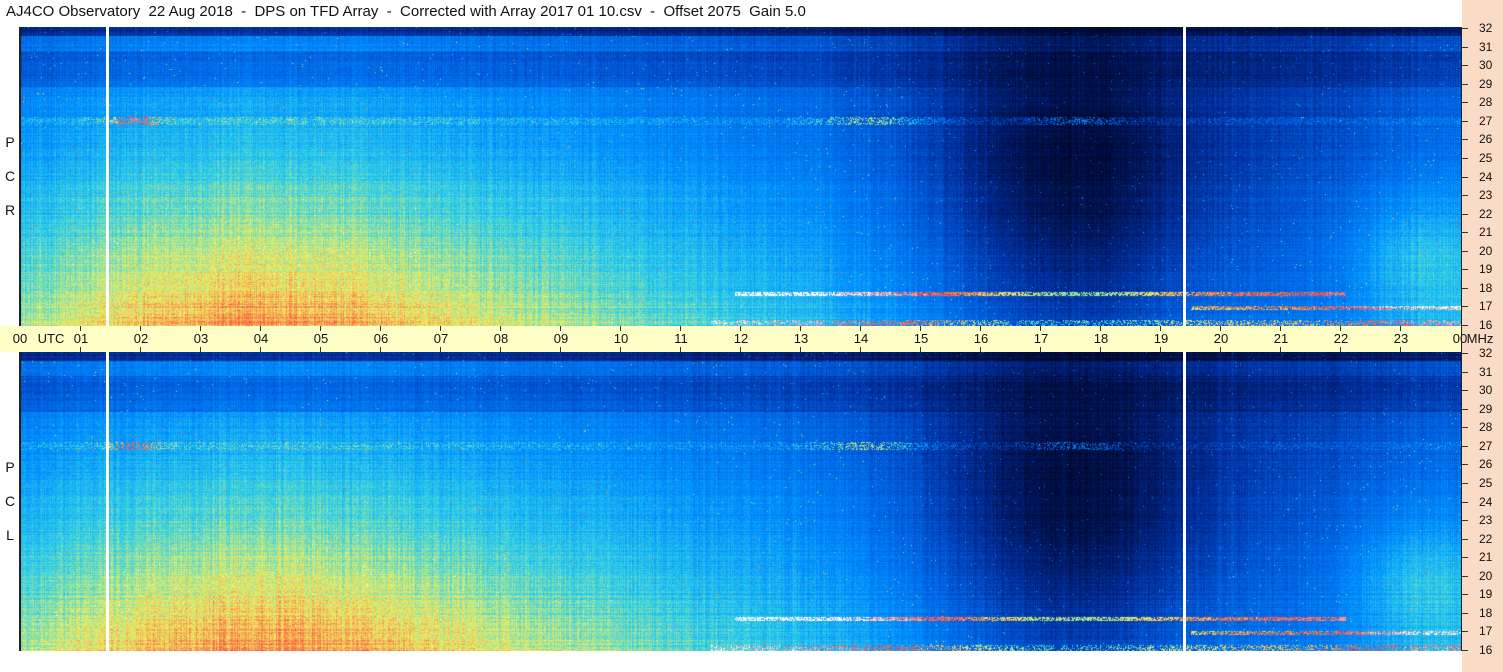  What do you see at coordinates (81, 338) in the screenshot?
I see `time-label: 01` at bounding box center [81, 338].